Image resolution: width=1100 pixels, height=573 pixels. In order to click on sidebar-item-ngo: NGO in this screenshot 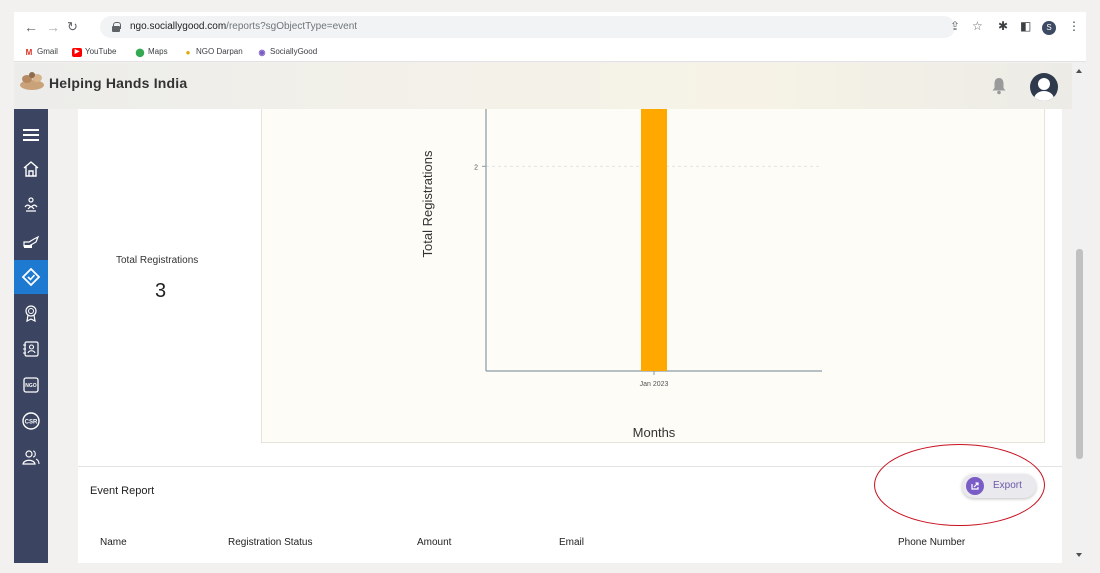, I will do `click(31, 385)`.